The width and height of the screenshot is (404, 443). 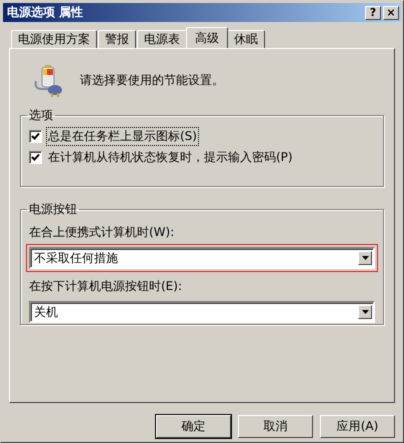 I want to click on dialog-button: 确定, so click(x=193, y=426).